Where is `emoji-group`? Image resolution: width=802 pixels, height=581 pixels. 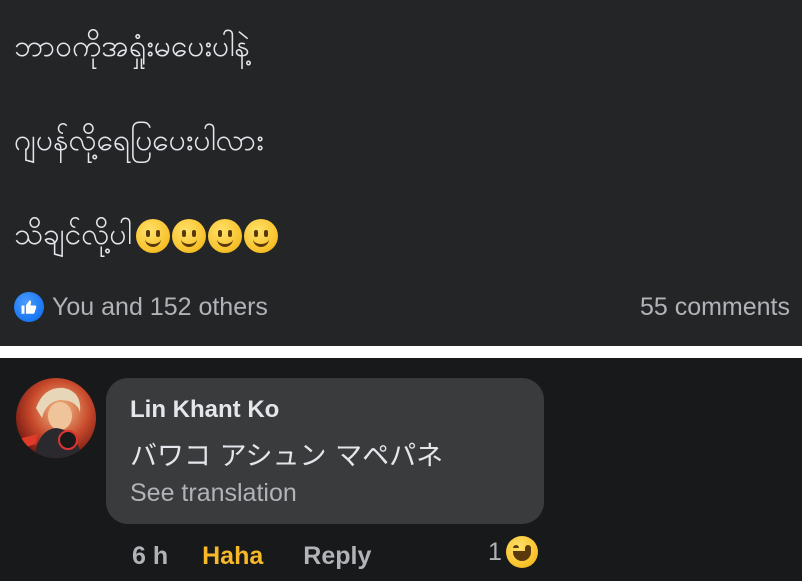 emoji-group is located at coordinates (206, 235).